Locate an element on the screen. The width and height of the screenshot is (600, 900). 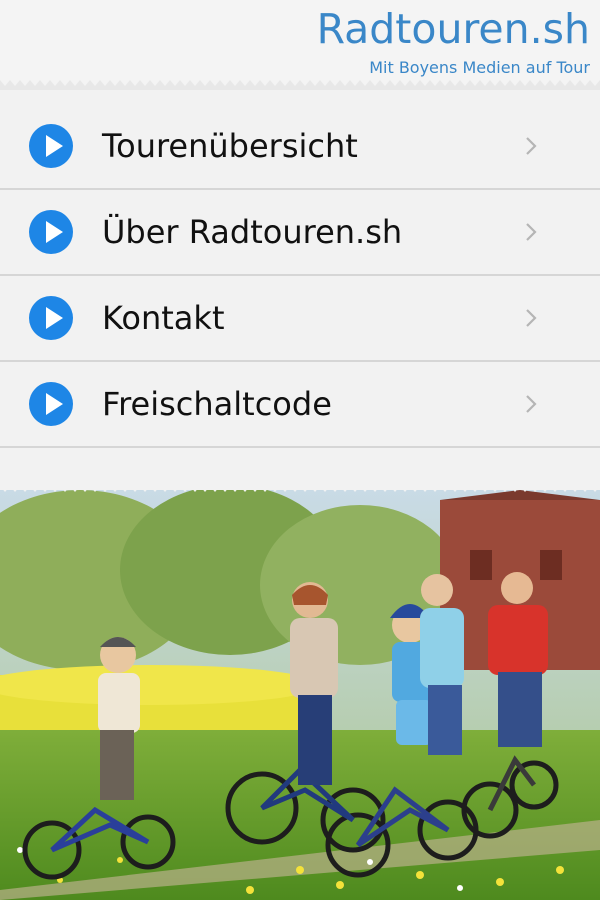
menu-item-ueber: Über Radtouren.sh is located at coordinates (300, 233).